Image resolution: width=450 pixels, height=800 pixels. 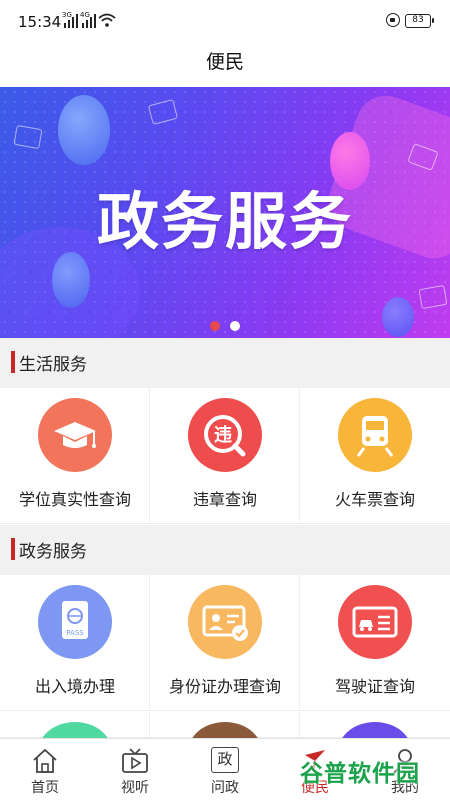 What do you see at coordinates (225, 363) in the screenshot?
I see `section-header-life: 生活服务` at bounding box center [225, 363].